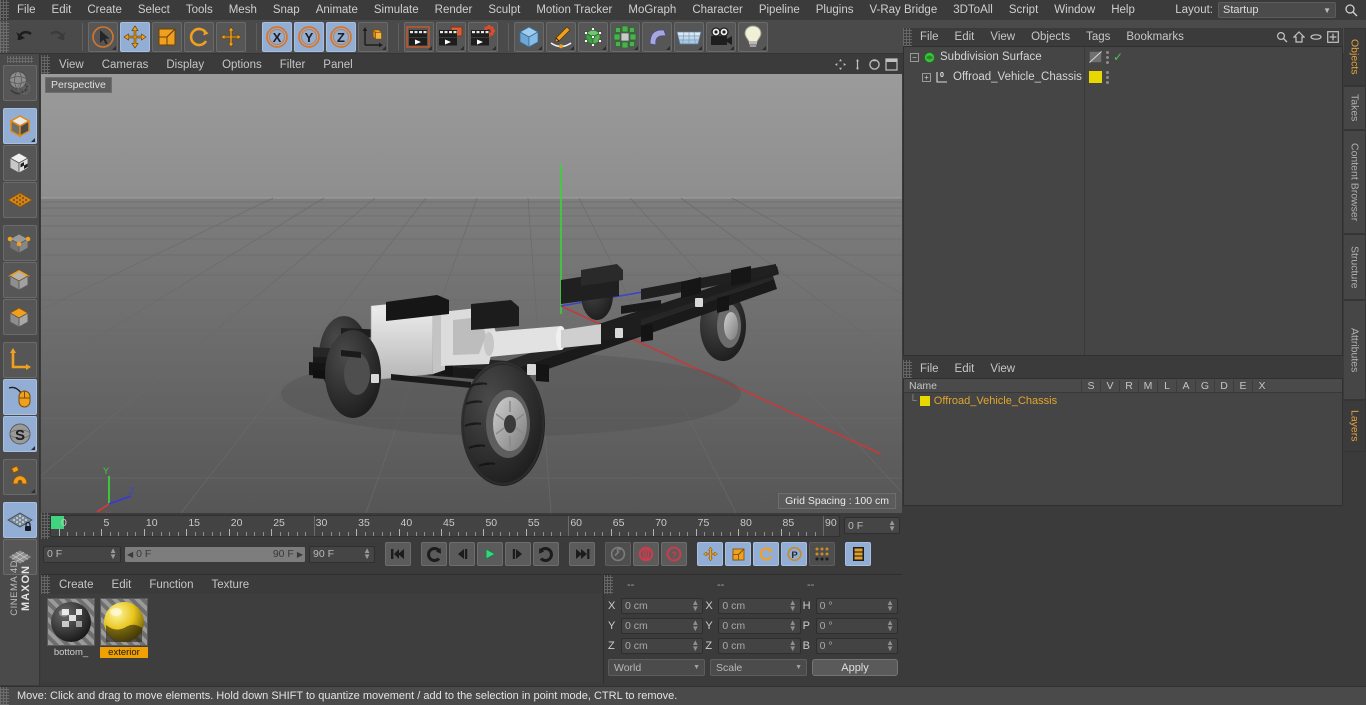  I want to click on viewport-menu-cameras: Cameras, so click(125, 65).